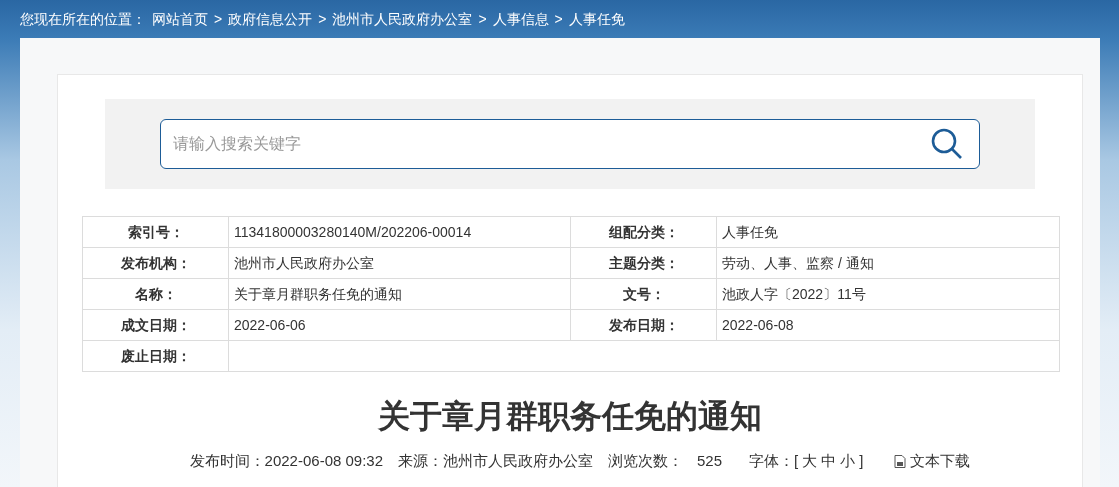 This screenshot has height=487, width=1119. What do you see at coordinates (643, 294) in the screenshot?
I see `table-label: 文号：` at bounding box center [643, 294].